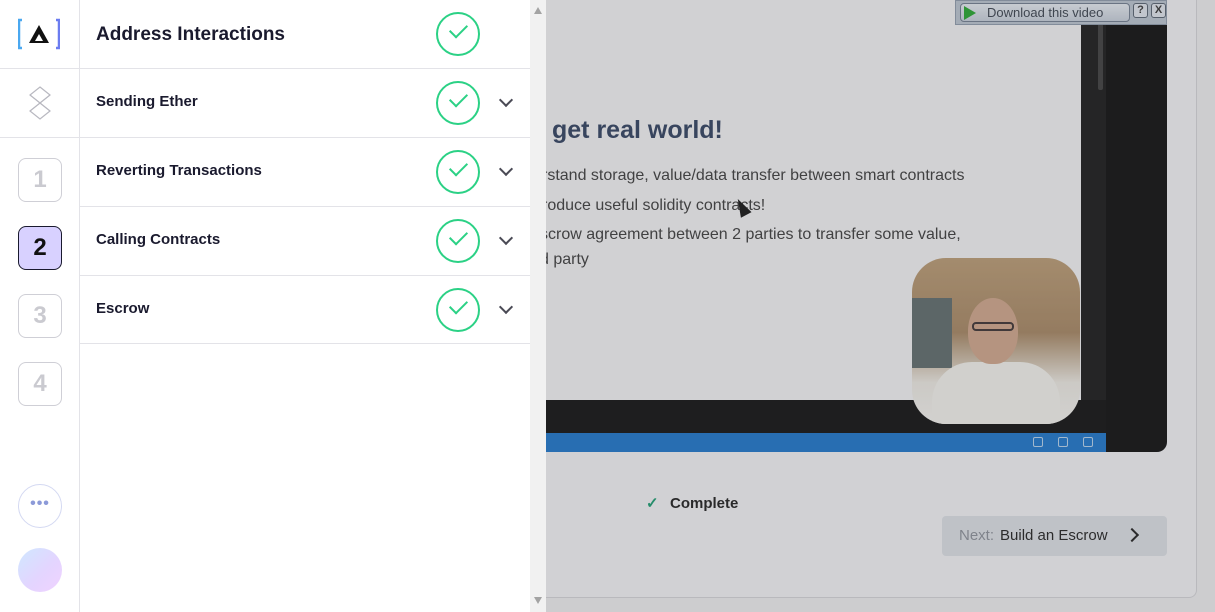  Describe the element at coordinates (190, 34) in the screenshot. I see `page-title: Address Interactions` at that location.